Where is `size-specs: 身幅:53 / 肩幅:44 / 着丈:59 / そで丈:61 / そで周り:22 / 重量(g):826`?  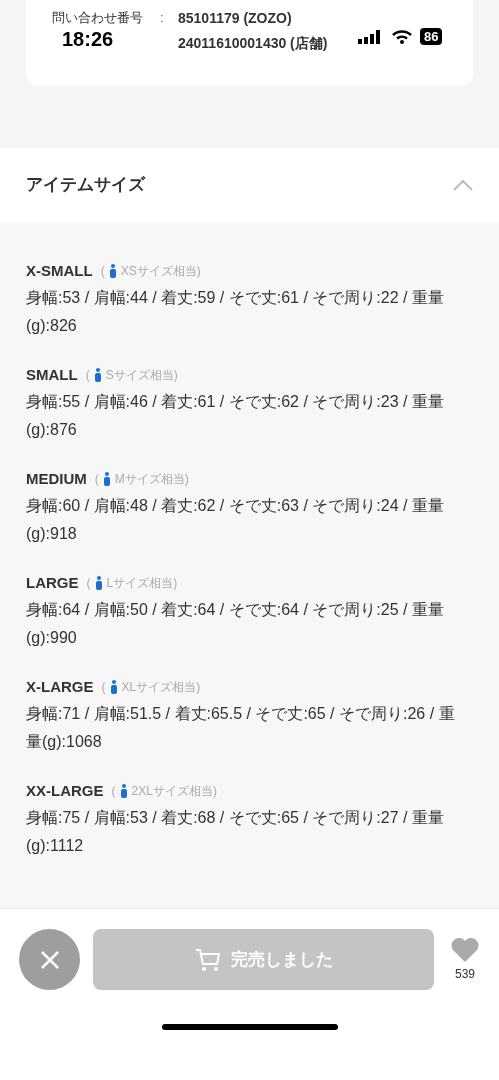
size-specs: 身幅:53 / 肩幅:44 / 着丈:59 / そで丈:61 / そで周り:22 / 重量(g):826 is located at coordinates (235, 312).